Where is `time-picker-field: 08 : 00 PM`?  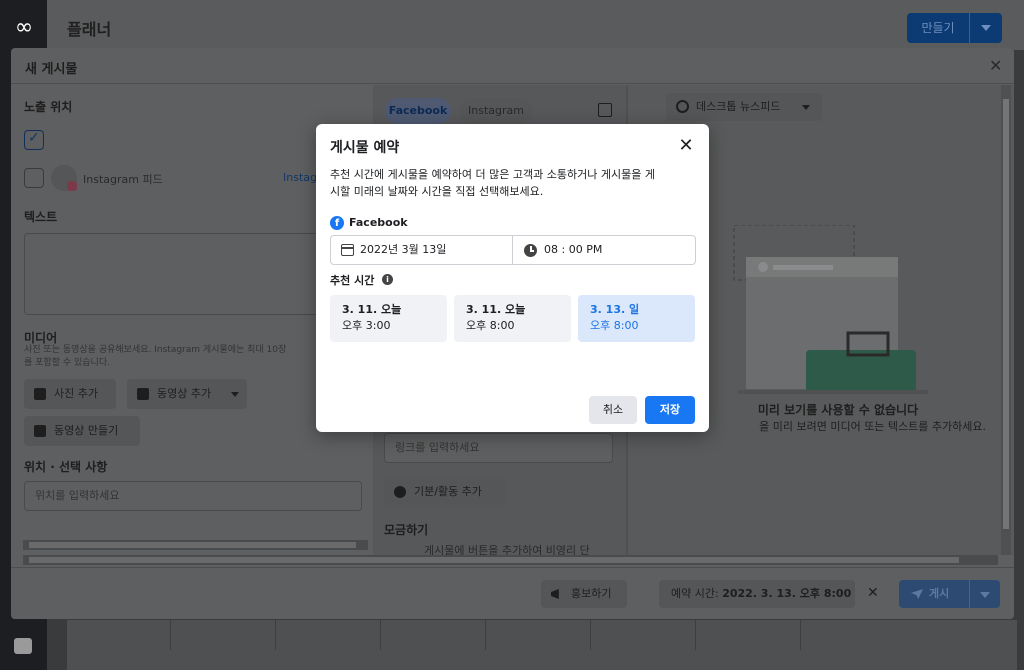
time-picker-field: 08 : 00 PM is located at coordinates (605, 250).